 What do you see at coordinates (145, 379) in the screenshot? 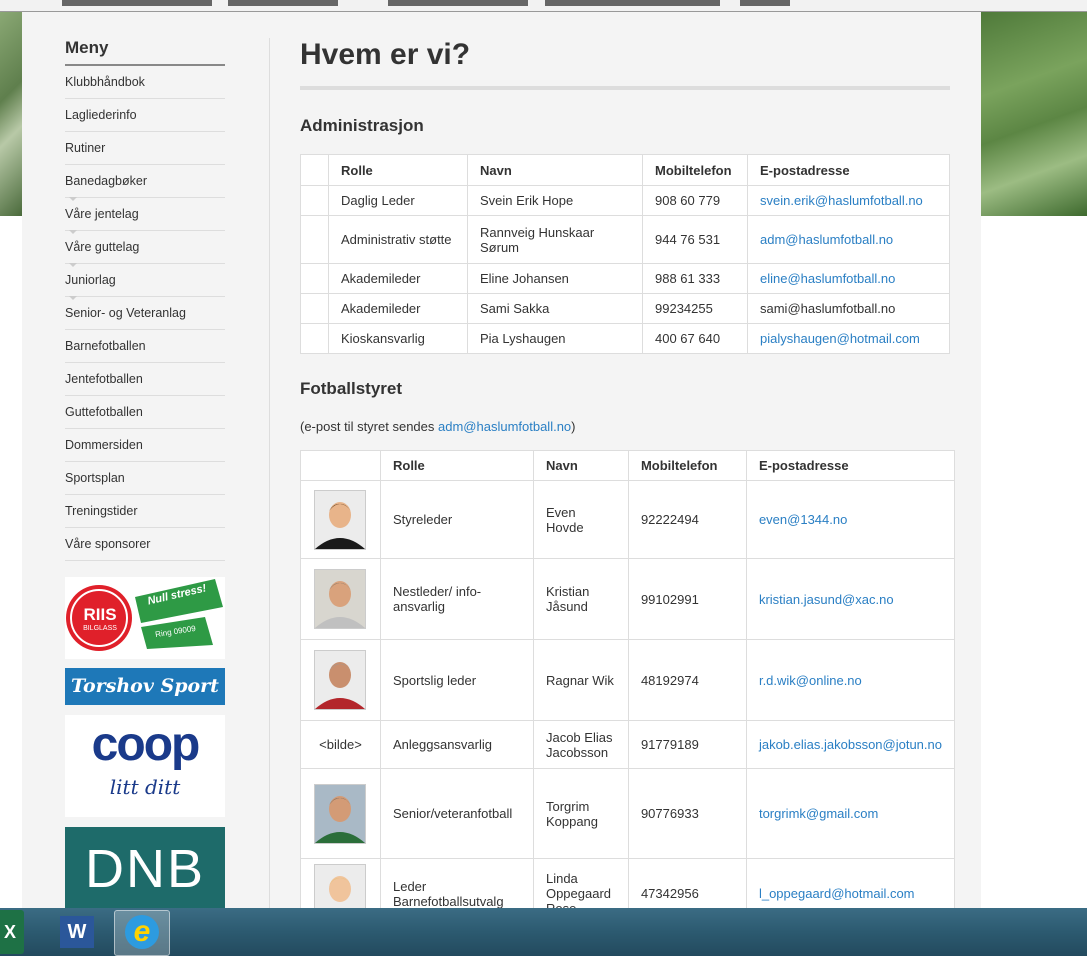
I see `menu-item: Jentefotballen` at bounding box center [145, 379].